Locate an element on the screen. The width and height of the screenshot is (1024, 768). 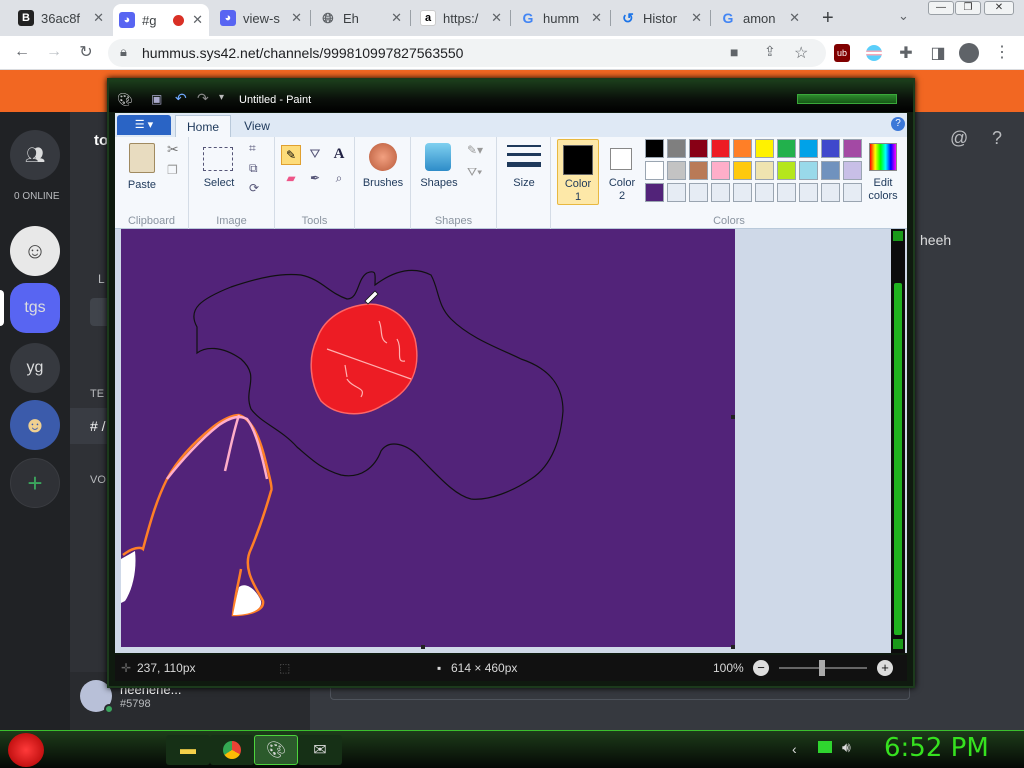
resize-handle-bottom is located at coordinates (423, 647).